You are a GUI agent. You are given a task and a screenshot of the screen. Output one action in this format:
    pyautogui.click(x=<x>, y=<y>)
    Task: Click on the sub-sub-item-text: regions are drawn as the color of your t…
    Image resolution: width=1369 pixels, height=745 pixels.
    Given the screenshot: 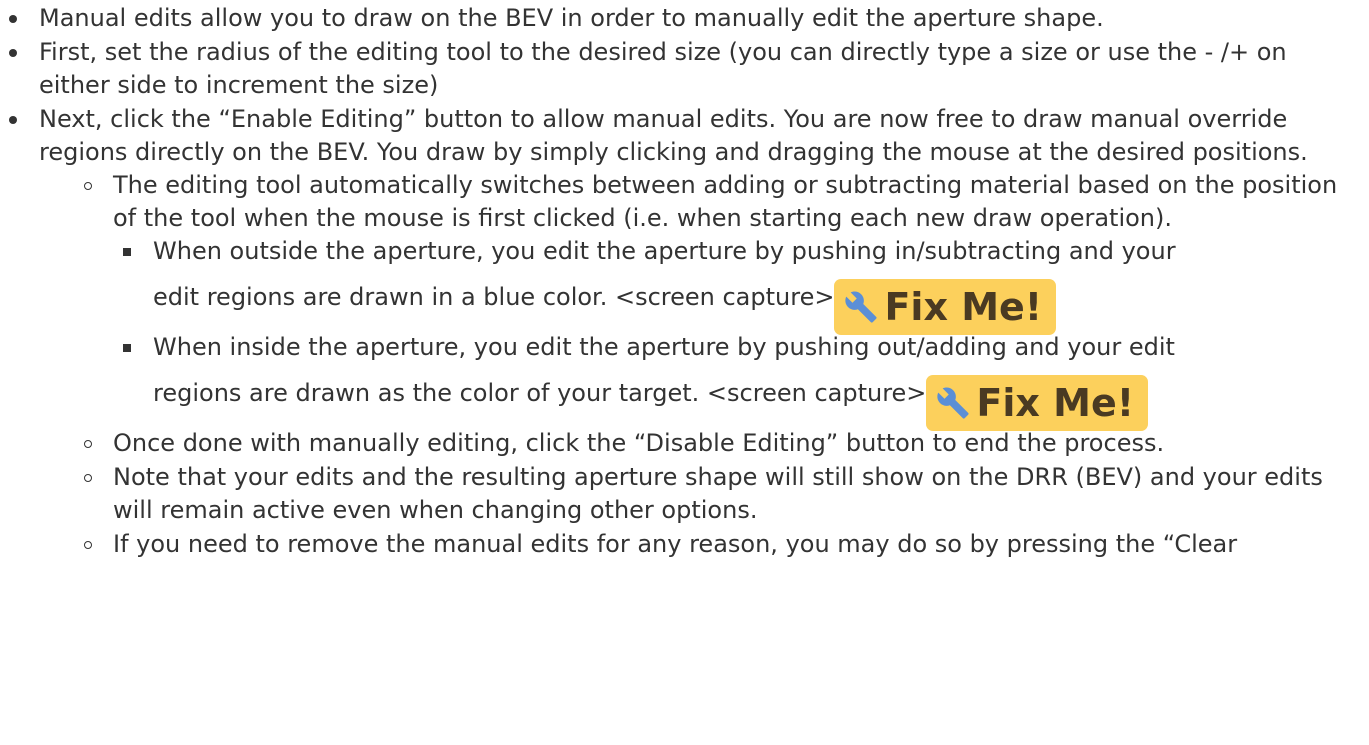 What is the action you would take?
    pyautogui.click(x=540, y=393)
    